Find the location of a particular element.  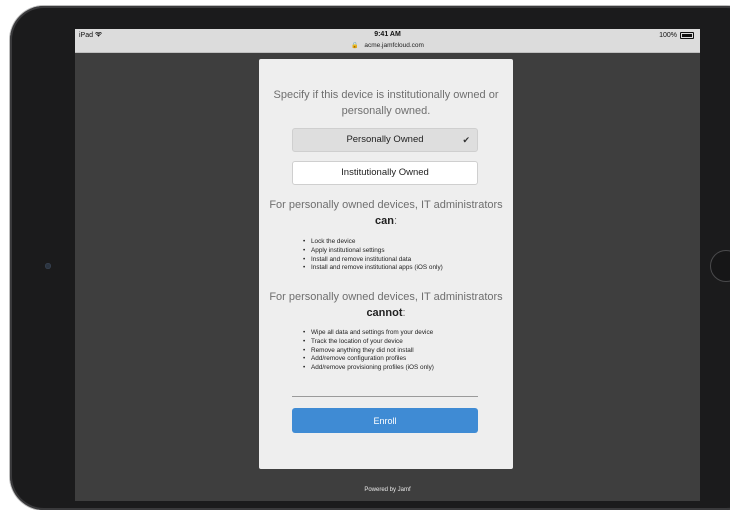

institutionally-owned-option: Institutionally Owned is located at coordinates (385, 173).